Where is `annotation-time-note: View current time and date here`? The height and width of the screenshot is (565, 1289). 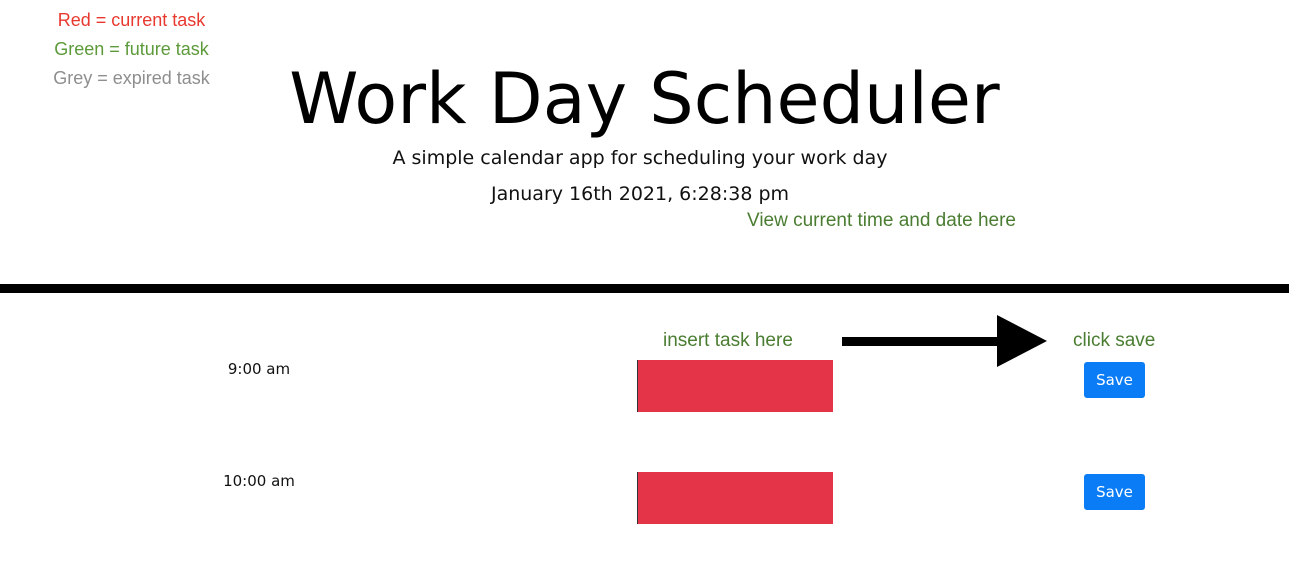
annotation-time-note: View current time and date here is located at coordinates (881, 220).